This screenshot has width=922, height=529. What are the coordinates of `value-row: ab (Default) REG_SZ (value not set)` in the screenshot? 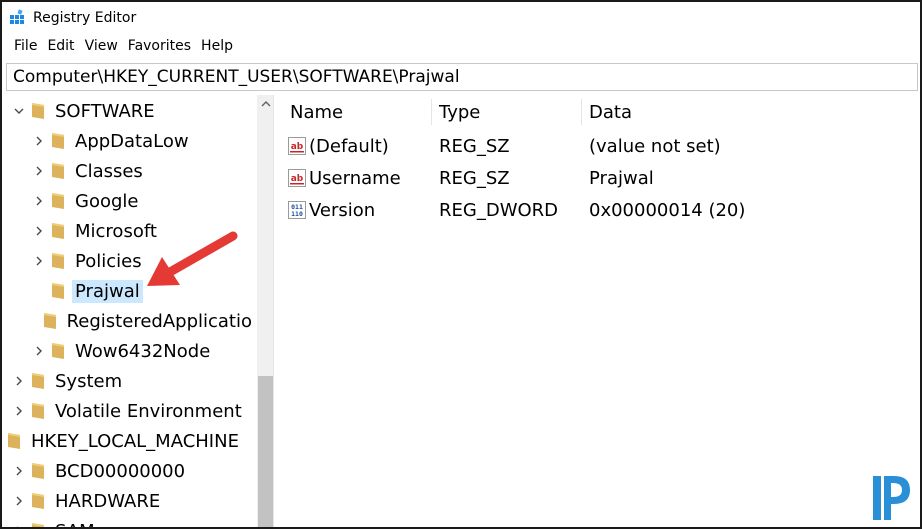 It's located at (599, 146).